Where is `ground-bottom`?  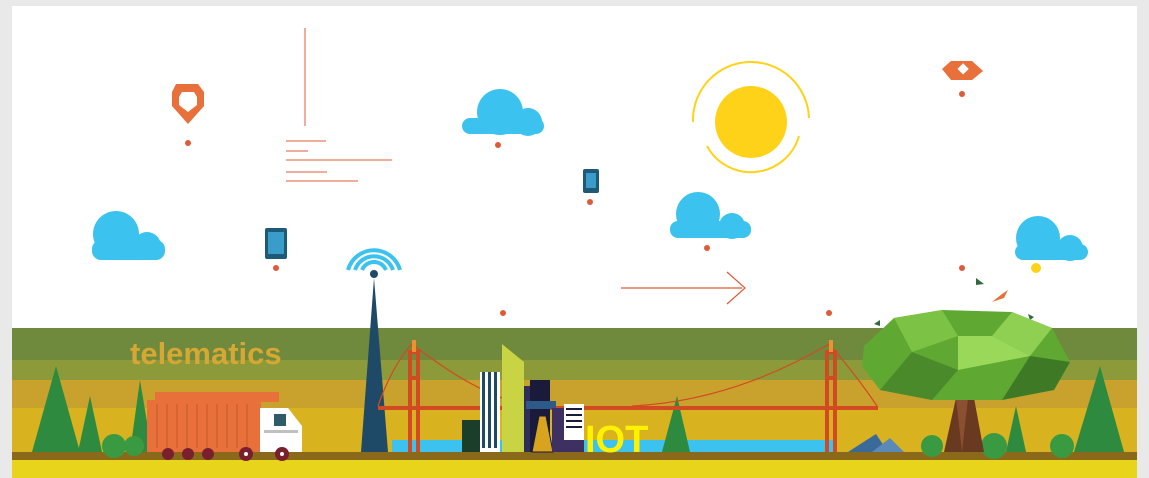 ground-bottom is located at coordinates (574, 469).